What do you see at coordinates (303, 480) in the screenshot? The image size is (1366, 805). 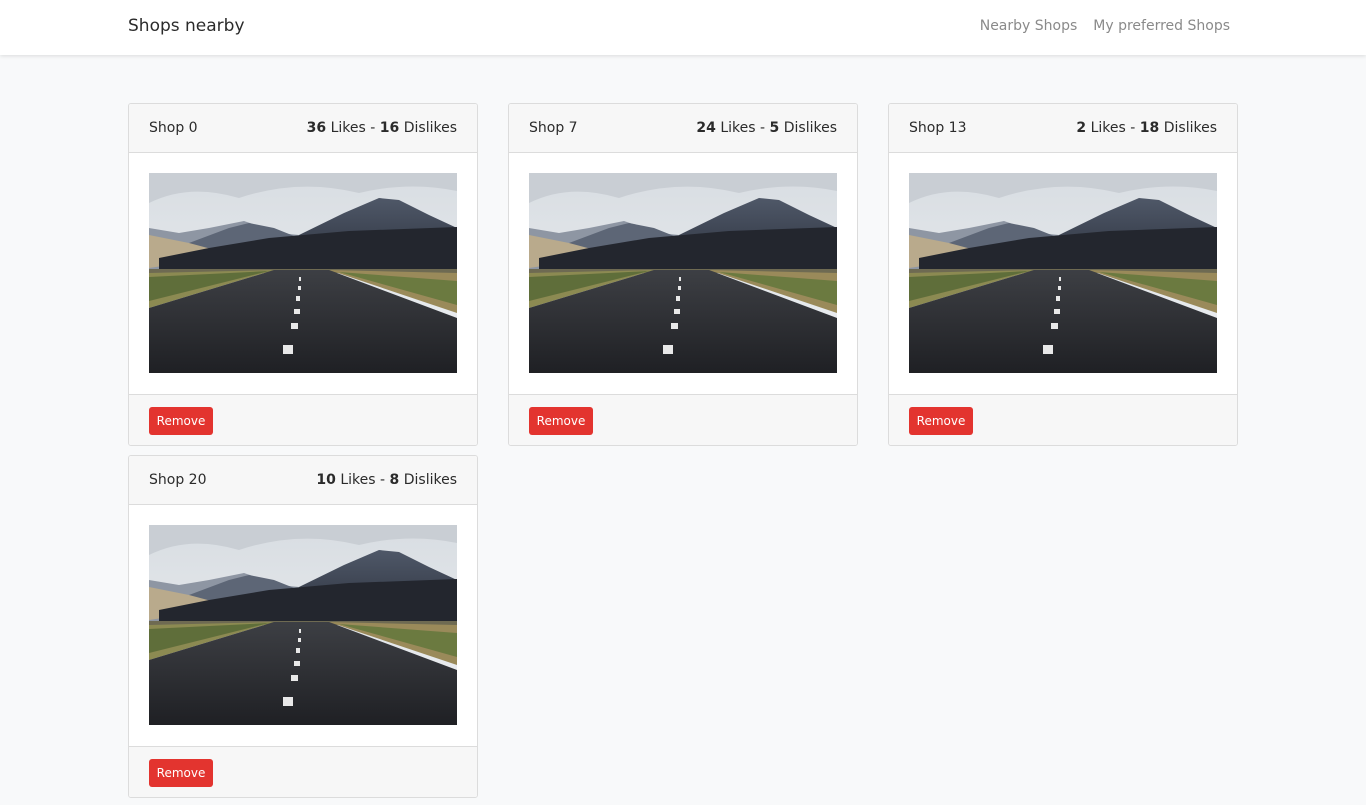 I see `shop-card-header: Shop 20 10 Likes - 8 Dislikes` at bounding box center [303, 480].